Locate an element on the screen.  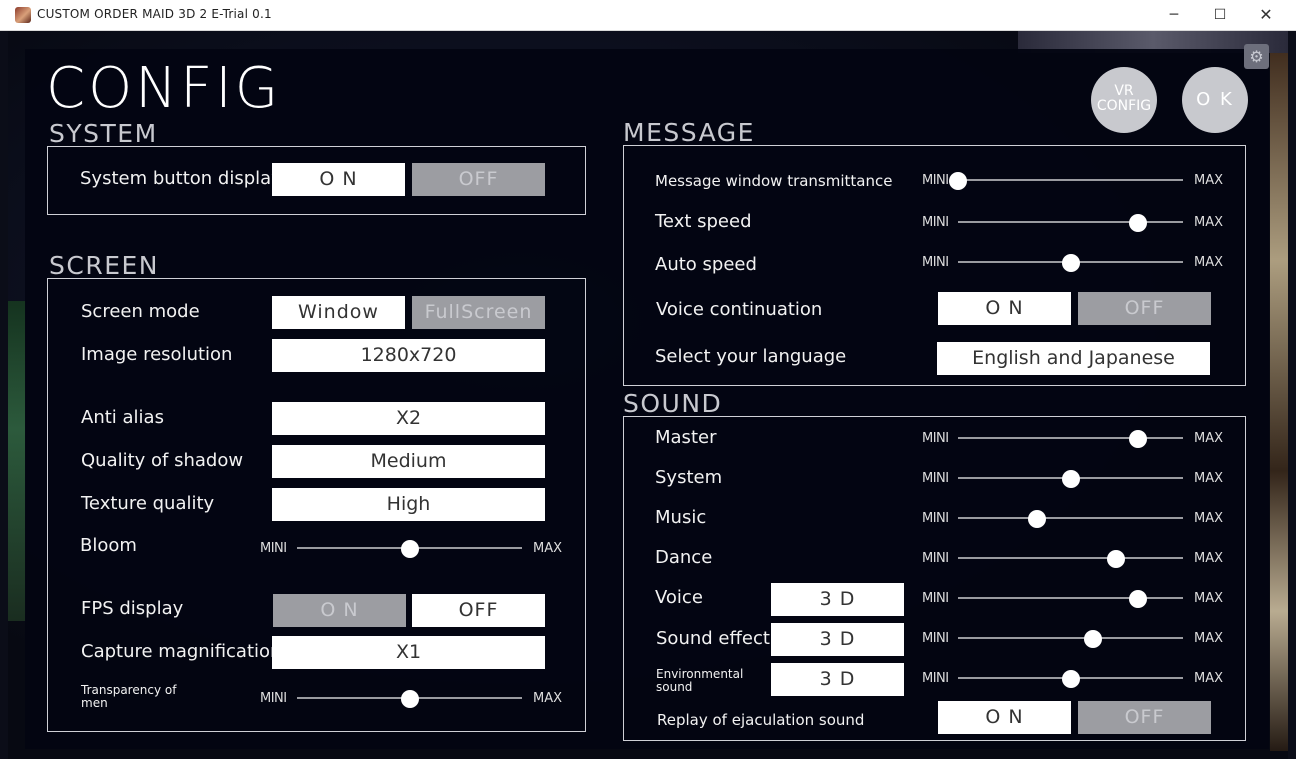
message-section-title: MESSAGE is located at coordinates (689, 132).